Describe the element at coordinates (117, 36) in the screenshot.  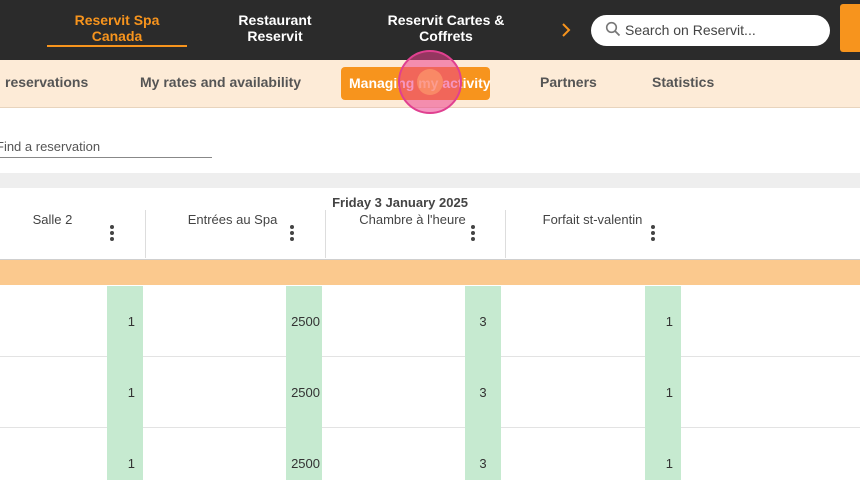
I see `top-tab-label-line2: Canada` at that location.